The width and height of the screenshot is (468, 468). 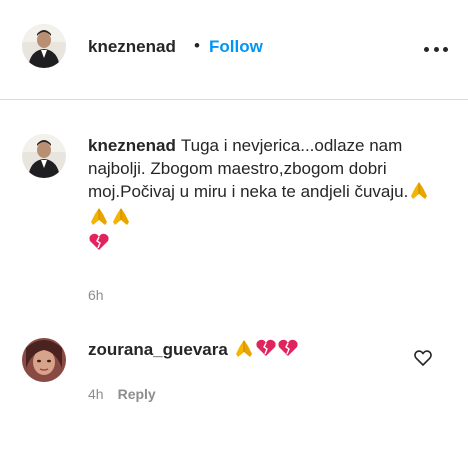 I want to click on heart-outline-icon, so click(x=423, y=358).